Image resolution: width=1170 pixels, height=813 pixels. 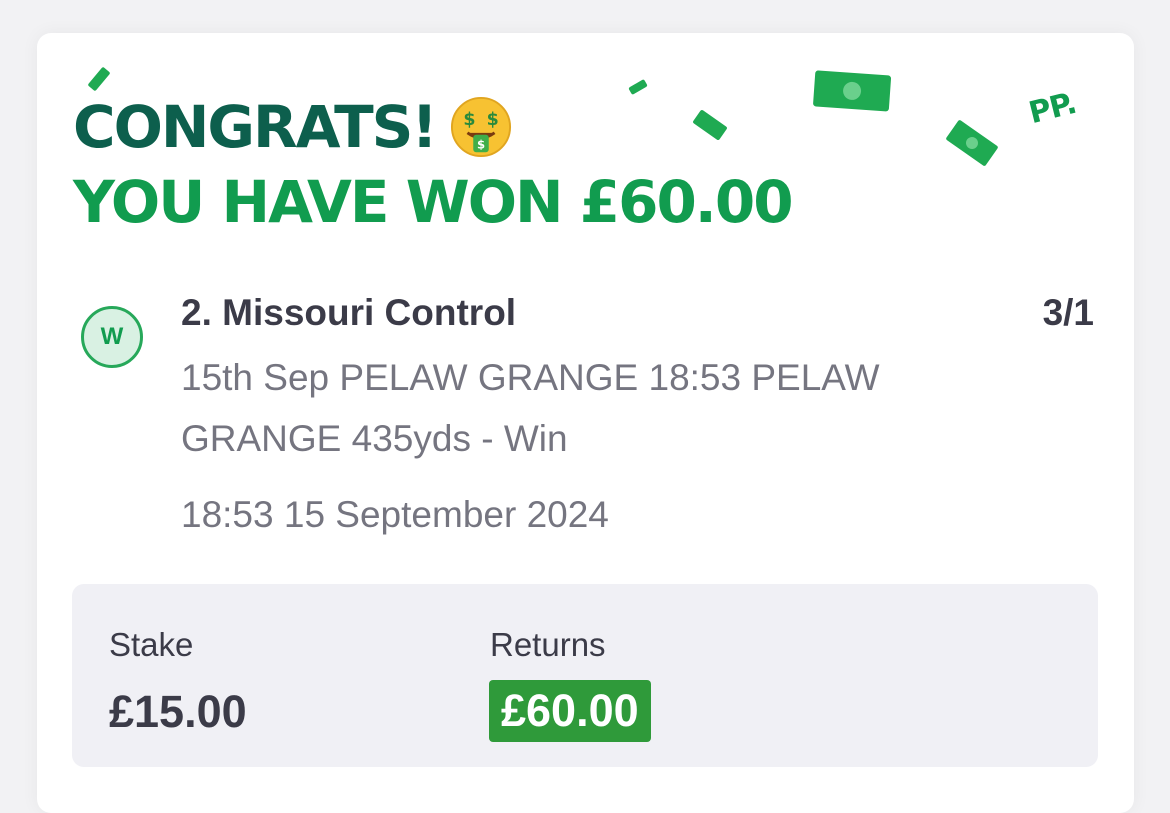 I want to click on stake-value: £15.00, so click(x=178, y=711).